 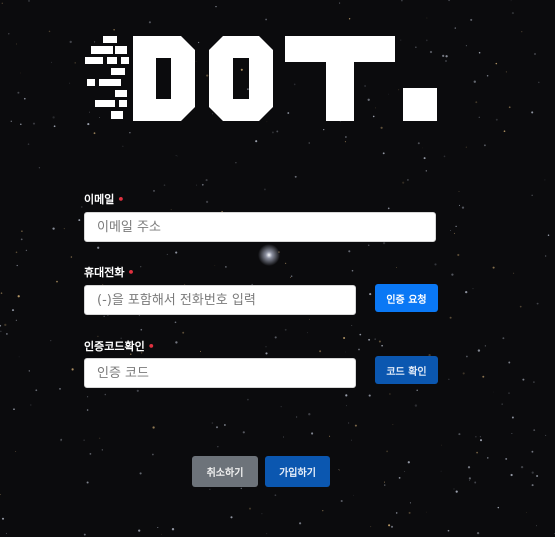 What do you see at coordinates (225, 471) in the screenshot?
I see `cancel-button: 취소하기` at bounding box center [225, 471].